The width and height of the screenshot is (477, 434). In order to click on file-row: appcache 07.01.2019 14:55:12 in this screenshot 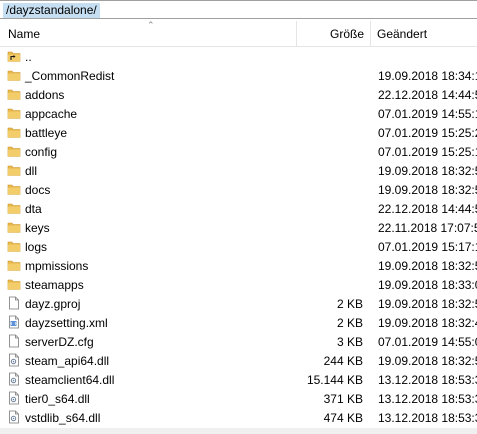, I will do `click(238, 113)`.